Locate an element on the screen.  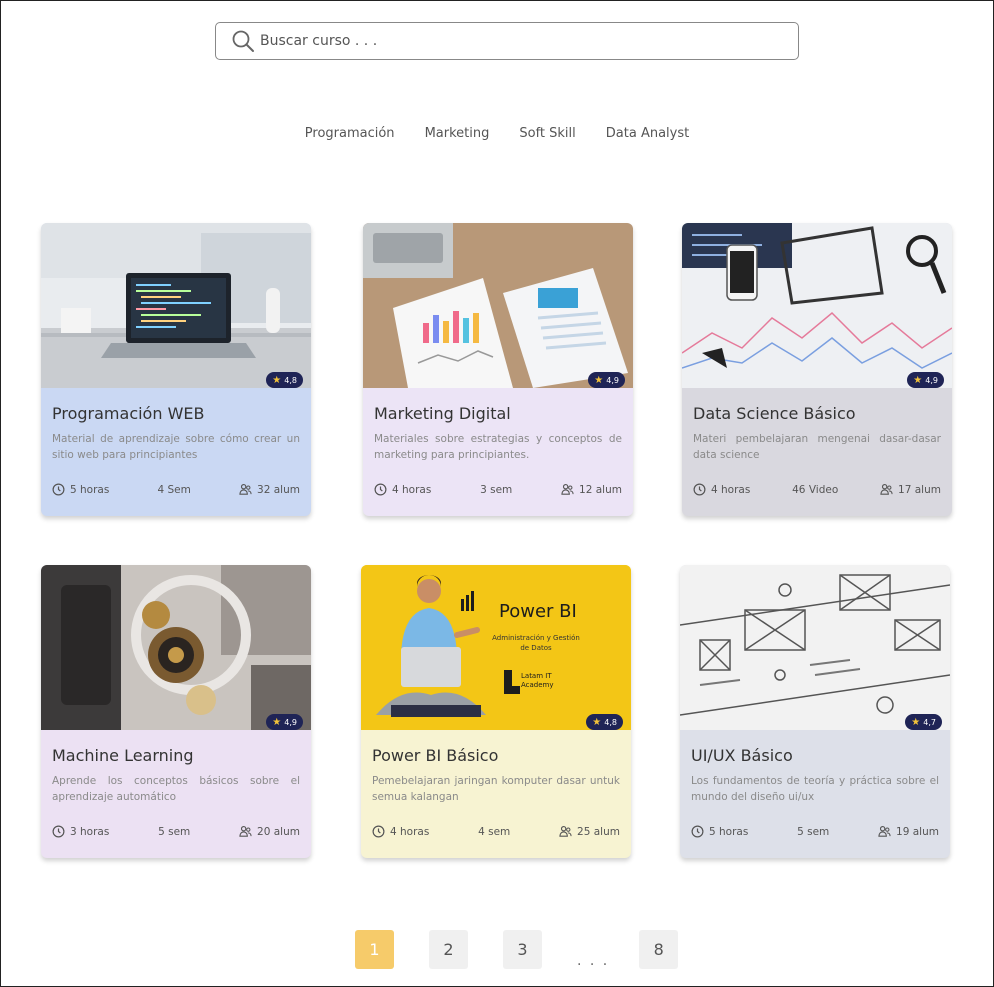
course-meta: 4 horas 46 Video 17 alum is located at coordinates (817, 489).